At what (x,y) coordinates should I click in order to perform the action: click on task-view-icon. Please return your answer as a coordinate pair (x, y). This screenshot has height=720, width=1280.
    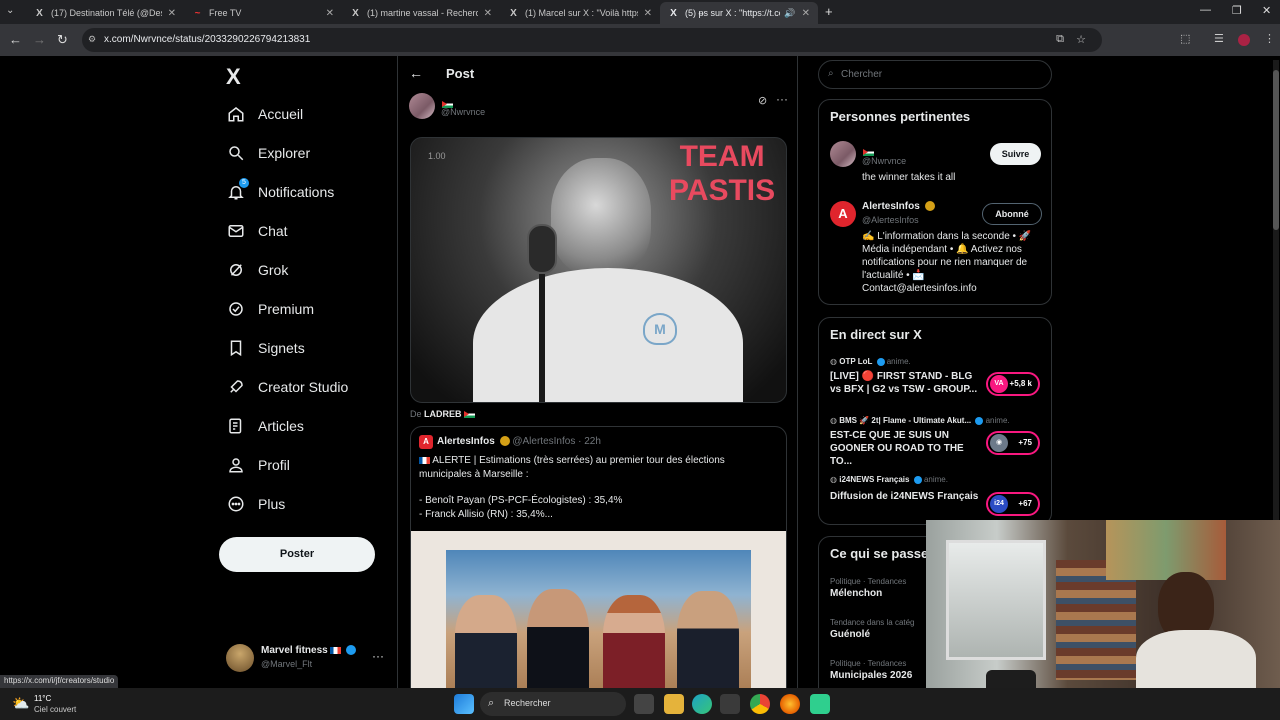
    Looking at the image, I should click on (644, 704).